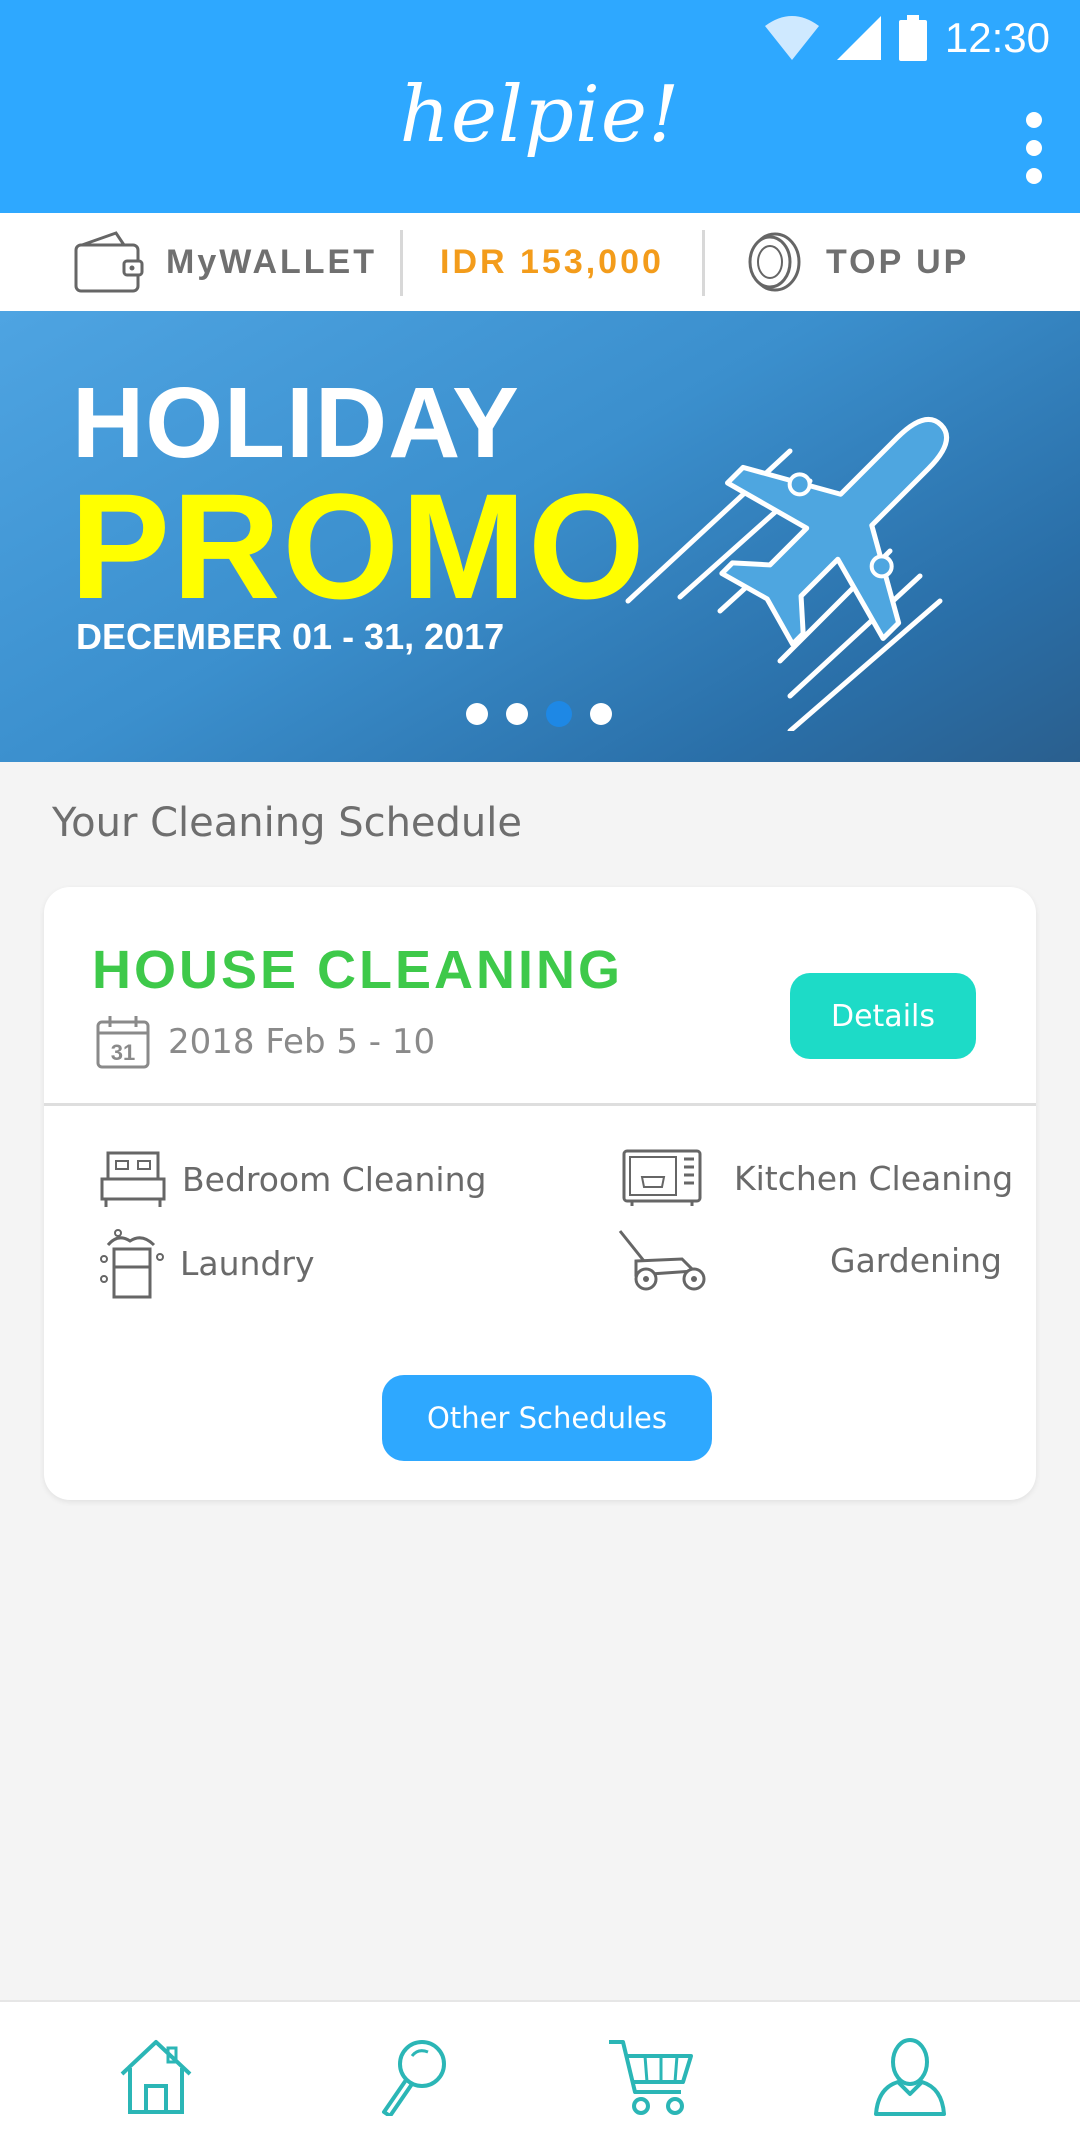 The image size is (1080, 2148). I want to click on wallet-icon, so click(109, 262).